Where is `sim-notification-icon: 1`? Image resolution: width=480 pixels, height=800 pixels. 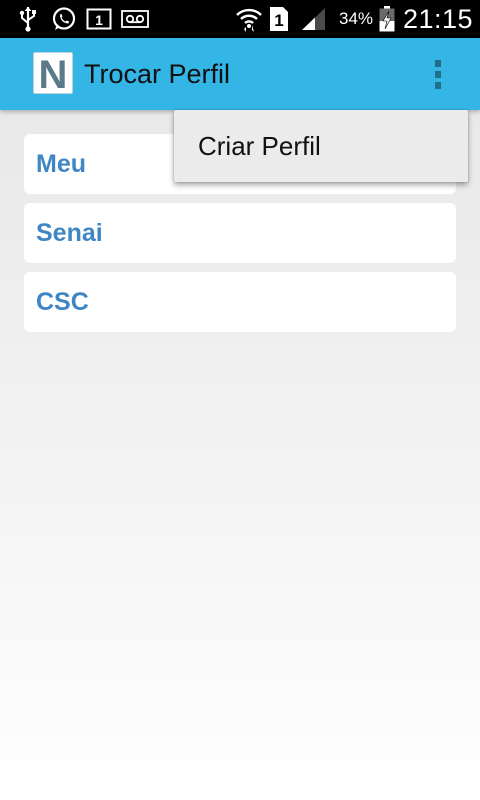 sim-notification-icon: 1 is located at coordinates (99, 19).